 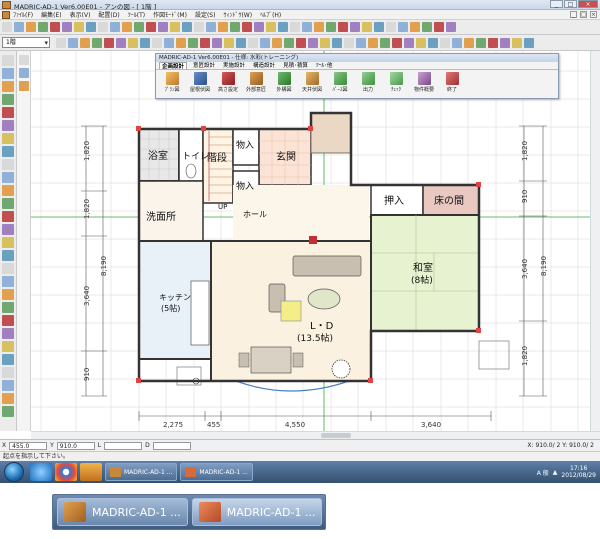 I want to click on menu-edit: 編集(E), so click(x=51, y=14).